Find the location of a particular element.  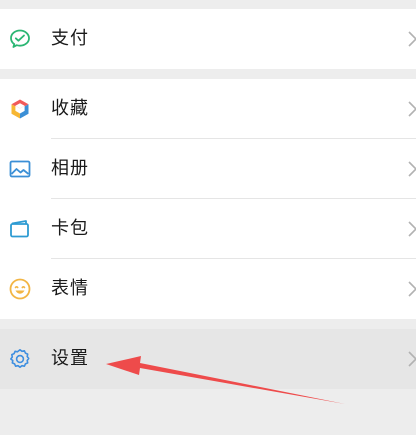

menu-item-pay: 支付 is located at coordinates (208, 39).